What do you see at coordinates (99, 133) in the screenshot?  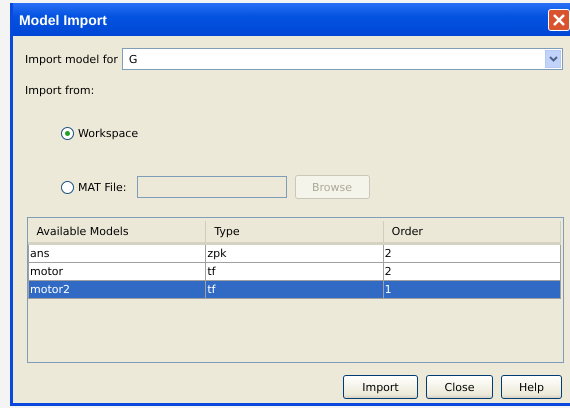 I see `radio-option: Workspace` at bounding box center [99, 133].